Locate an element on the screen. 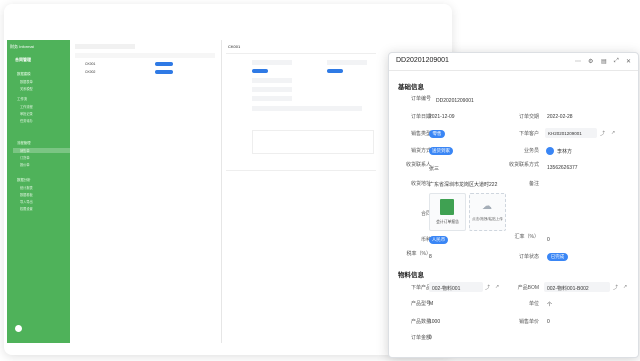  rate-value: 0 is located at coordinates (548, 240).